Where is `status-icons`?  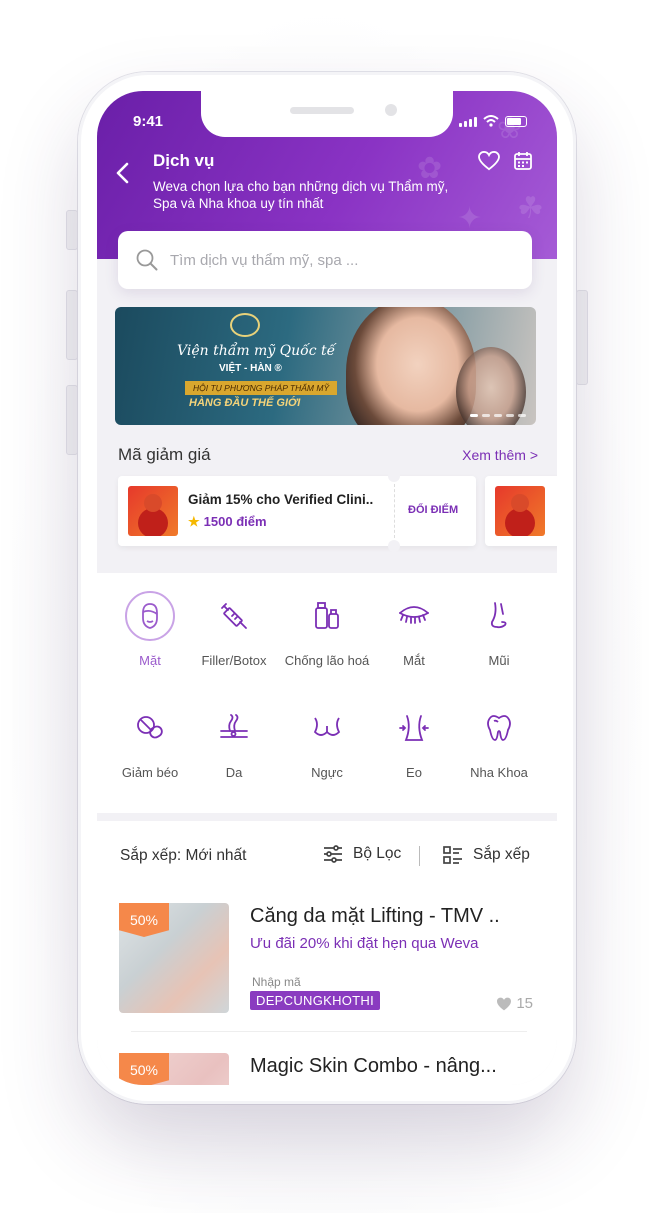
status-icons is located at coordinates (493, 121).